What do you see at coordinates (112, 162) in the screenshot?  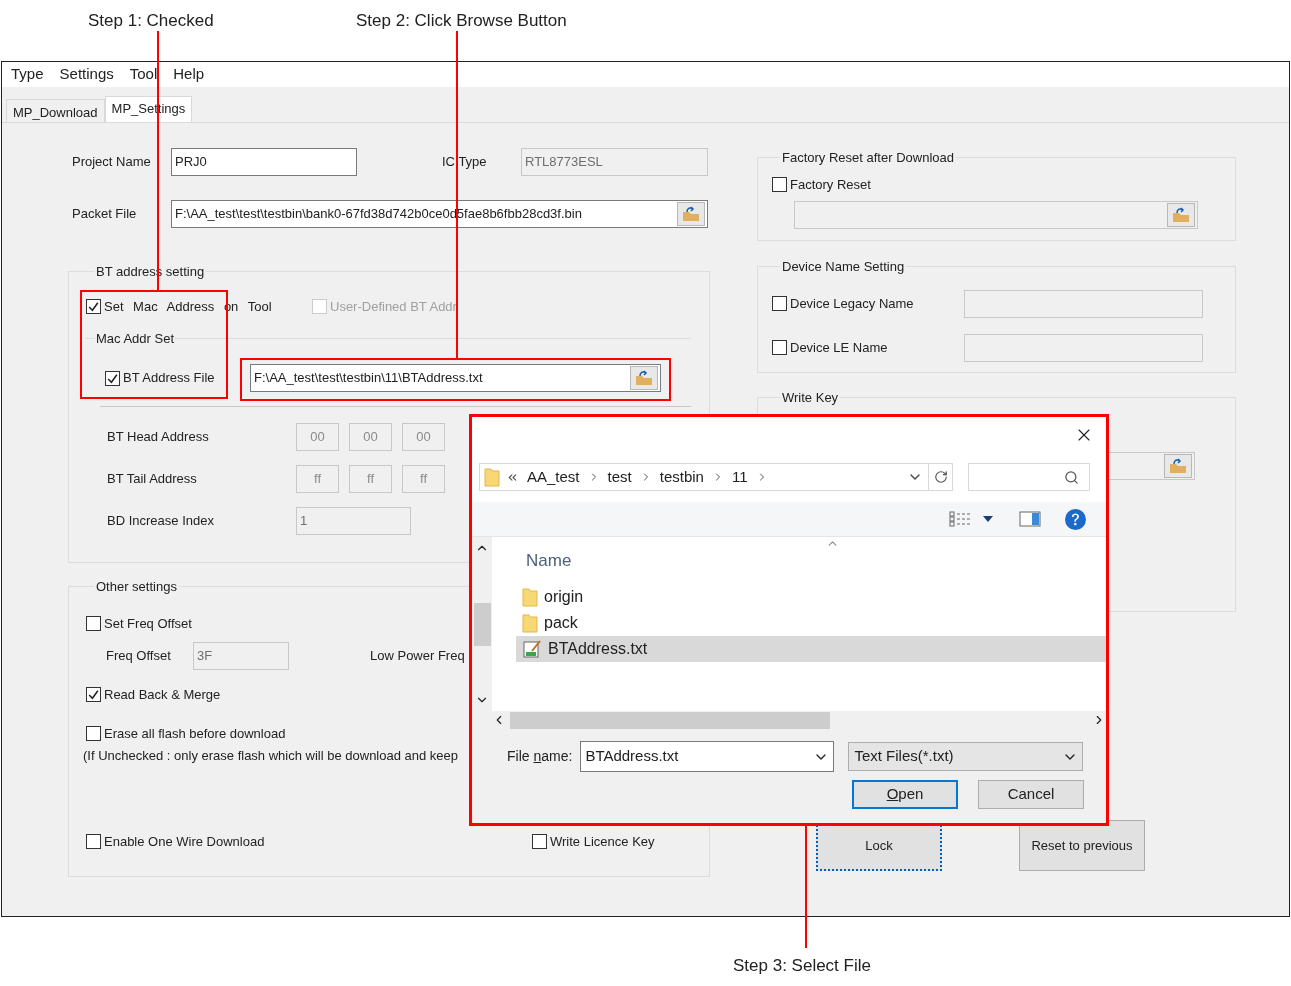 I see `field-label: Project Name` at bounding box center [112, 162].